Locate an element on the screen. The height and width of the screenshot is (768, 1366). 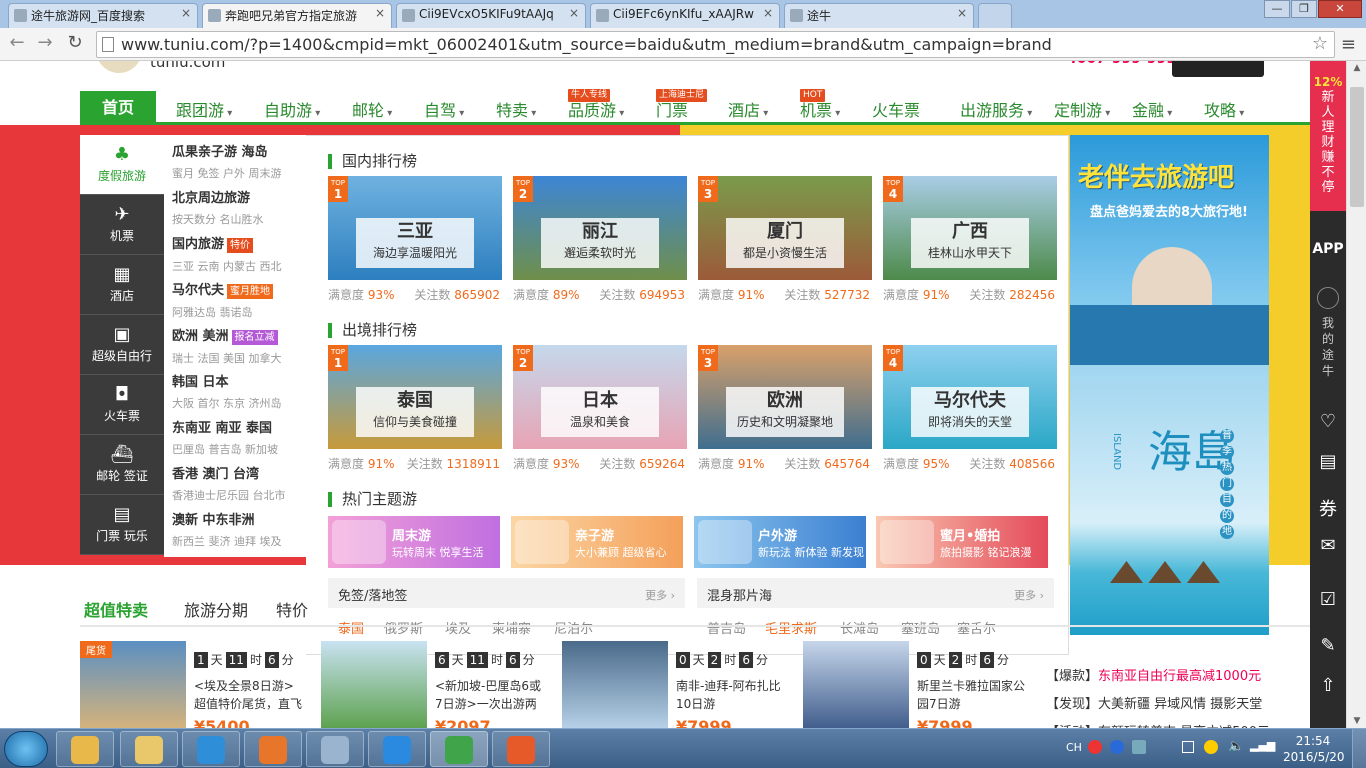
windows-flag-tray-icon is located at coordinates (1188, 747).